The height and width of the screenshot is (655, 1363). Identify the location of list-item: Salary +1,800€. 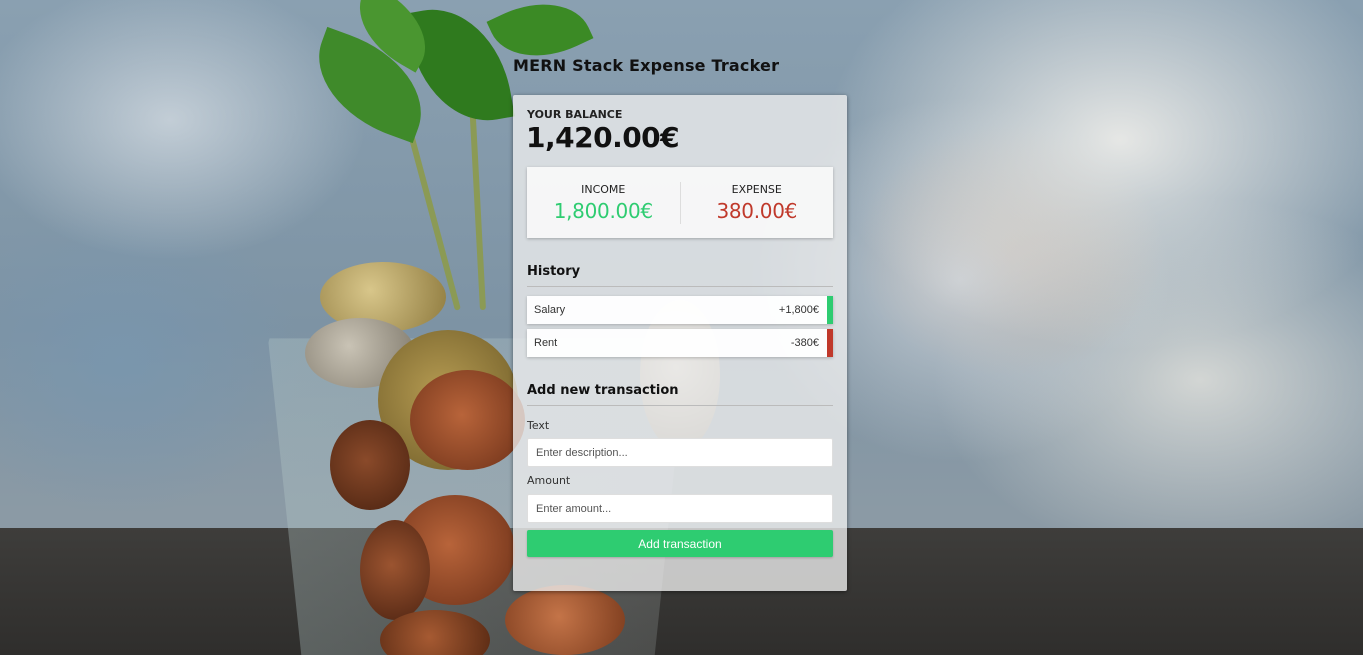
(680, 310).